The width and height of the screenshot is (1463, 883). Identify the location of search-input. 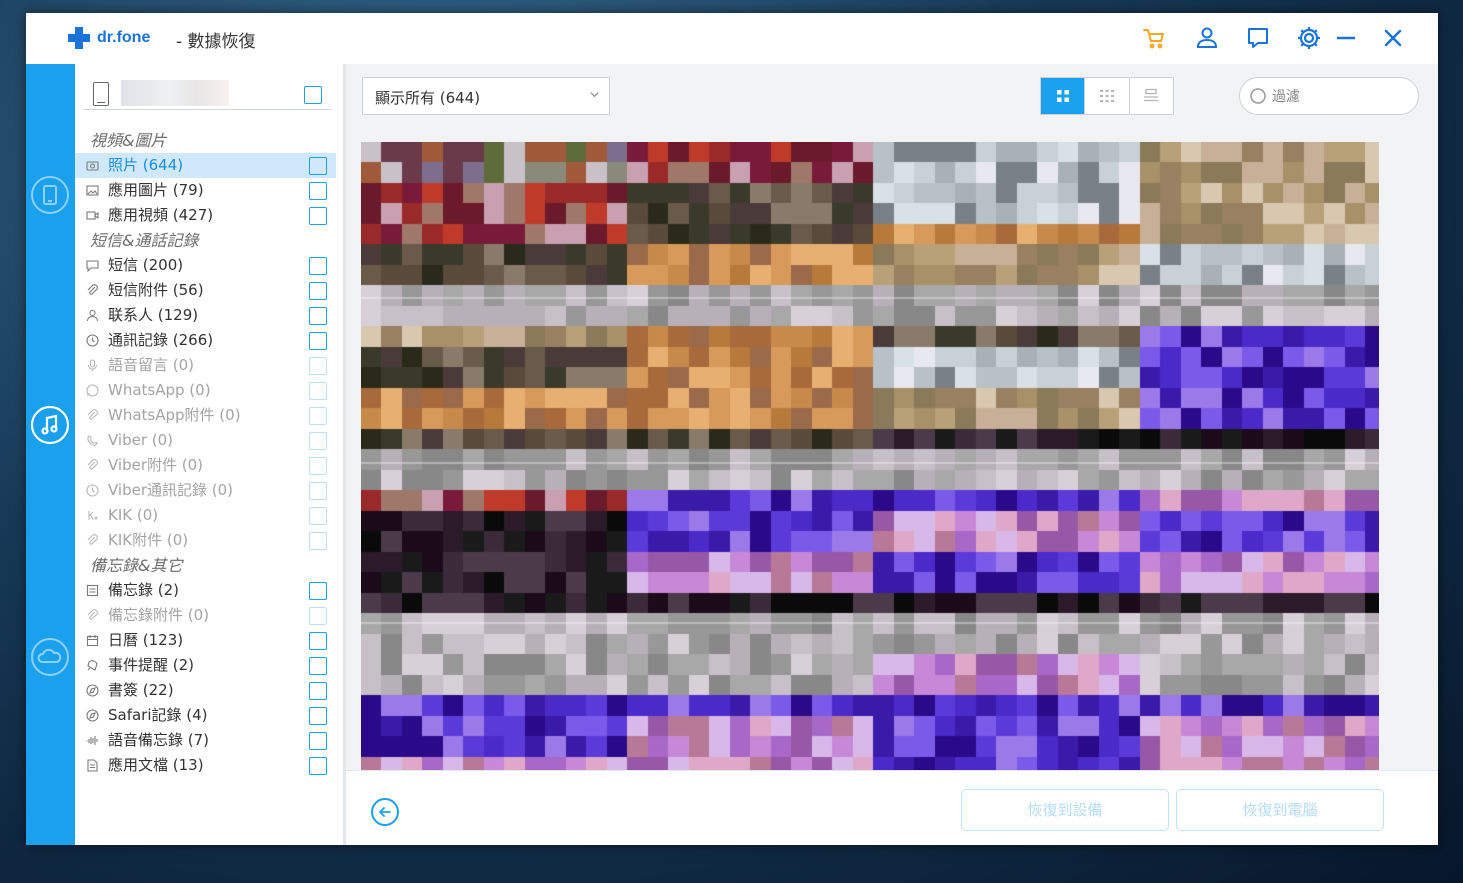
(1342, 97).